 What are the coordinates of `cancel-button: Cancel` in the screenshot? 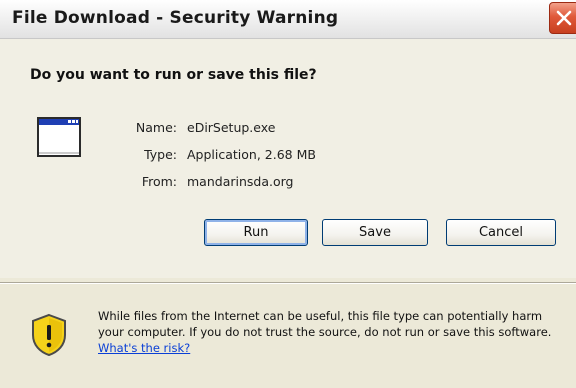 It's located at (501, 232).